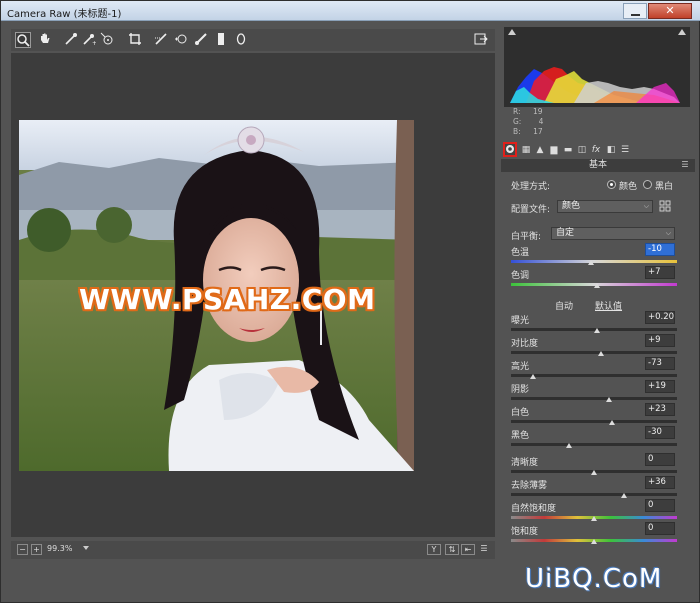 The height and width of the screenshot is (603, 700). Describe the element at coordinates (537, 111) in the screenshot. I see `r-value: 19` at that location.